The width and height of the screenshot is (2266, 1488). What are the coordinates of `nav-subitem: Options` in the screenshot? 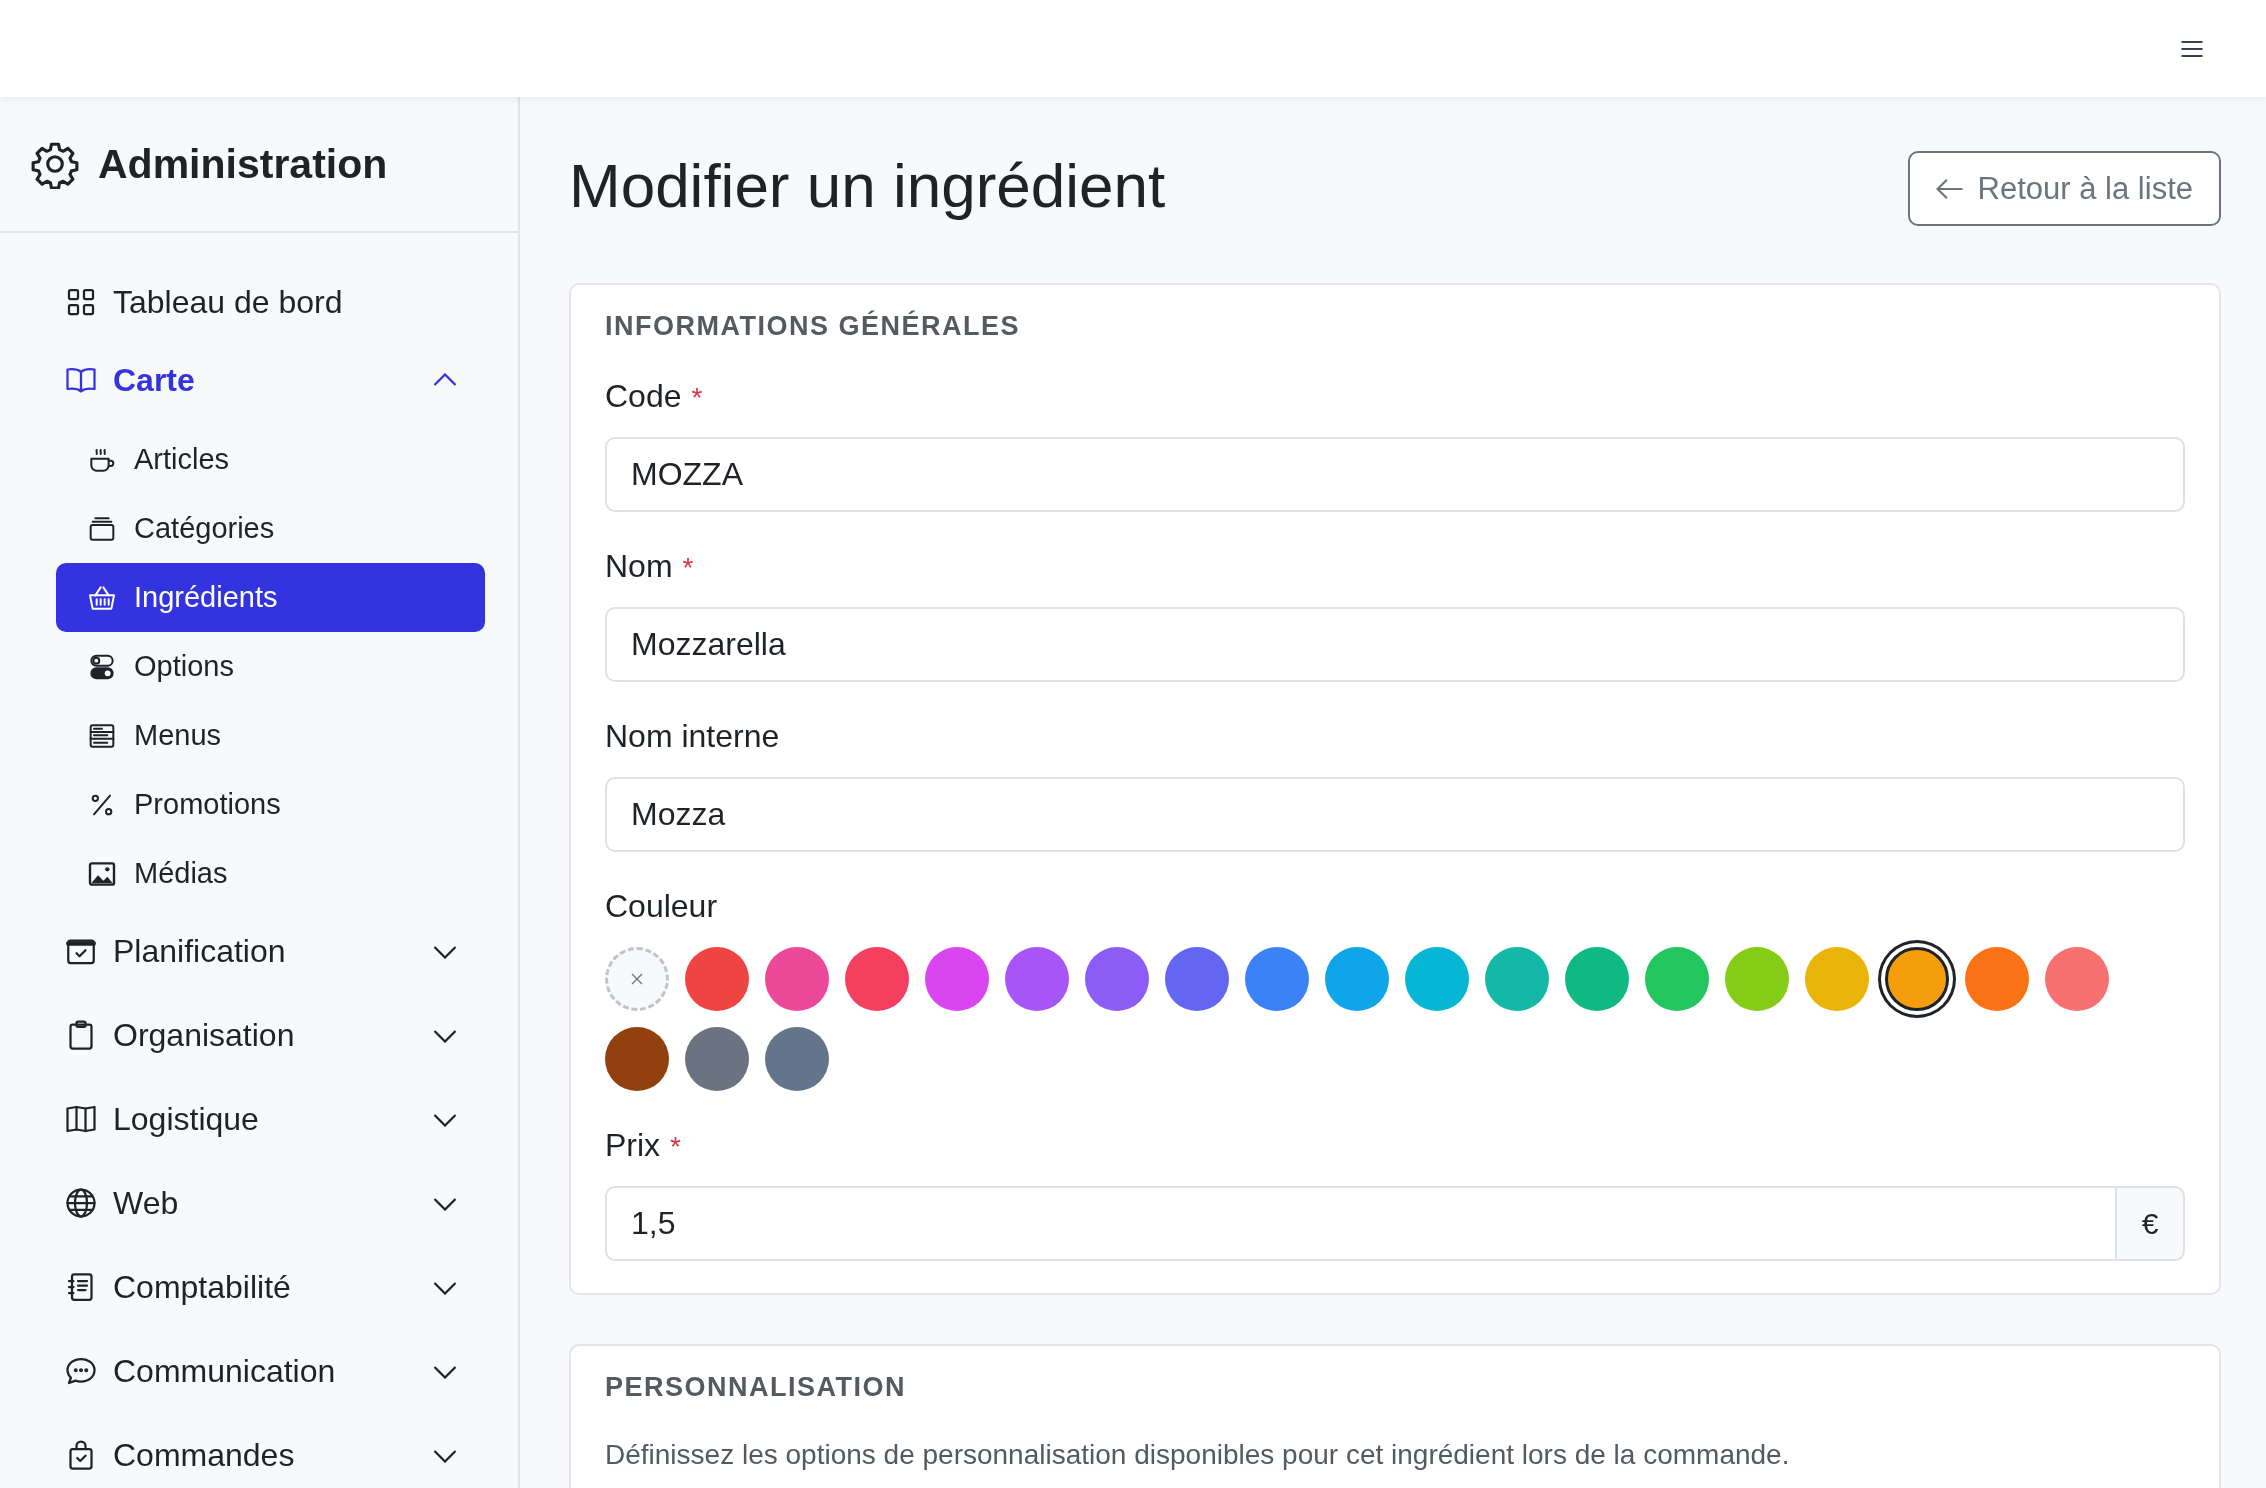 It's located at (270, 666).